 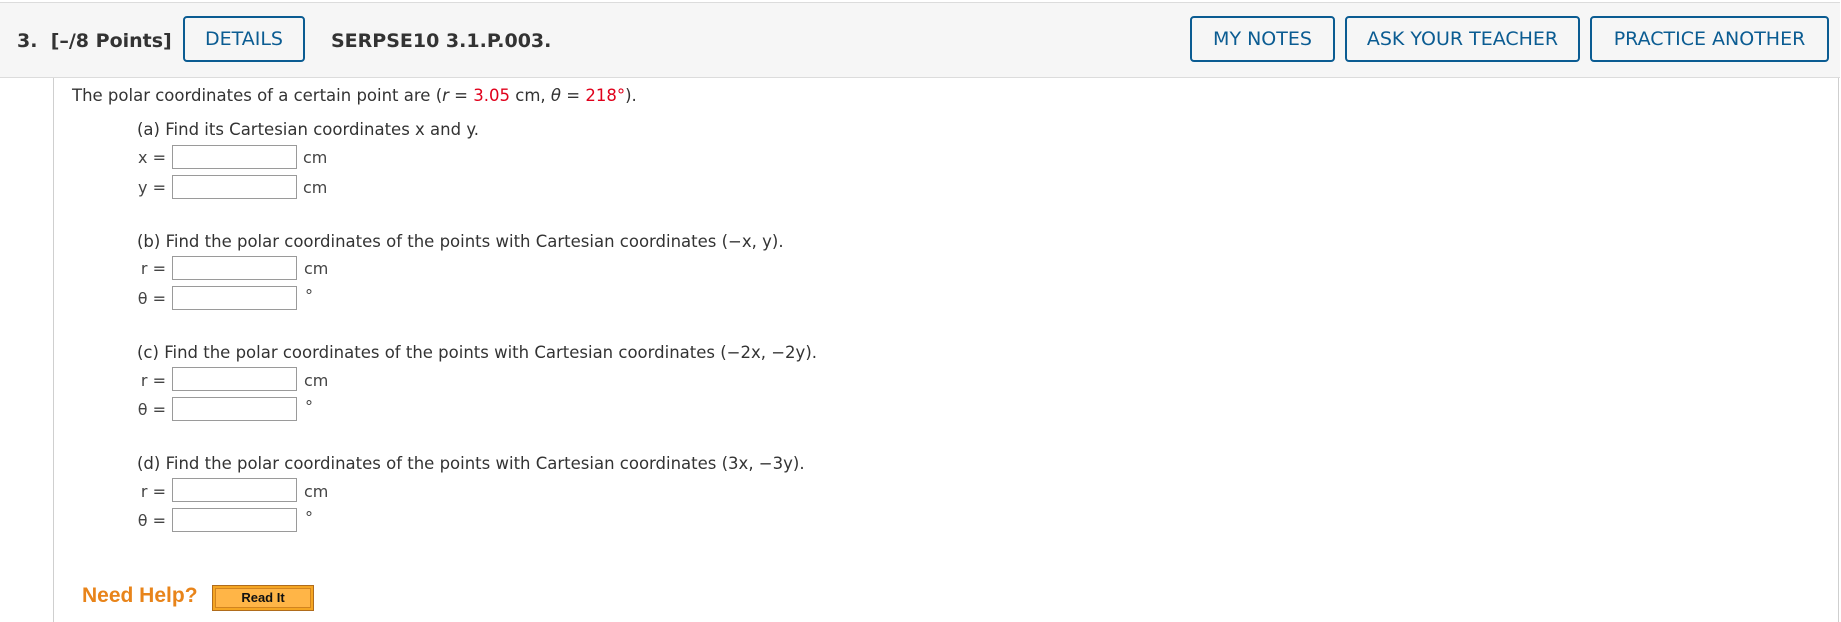 What do you see at coordinates (315, 157) in the screenshot?
I see `x-unit: cm` at bounding box center [315, 157].